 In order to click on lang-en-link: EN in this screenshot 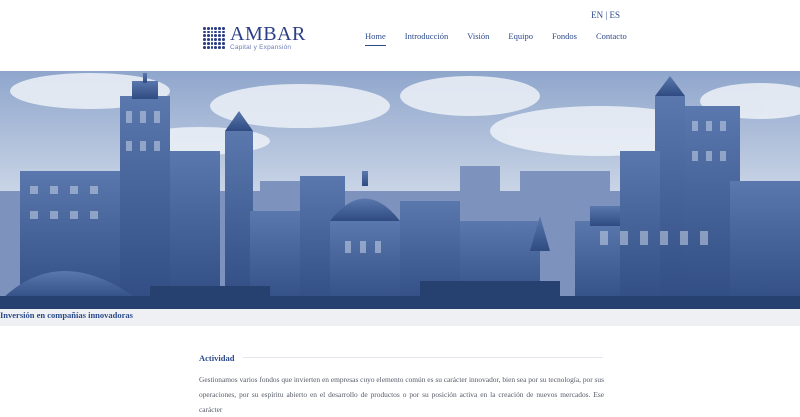, I will do `click(597, 15)`.